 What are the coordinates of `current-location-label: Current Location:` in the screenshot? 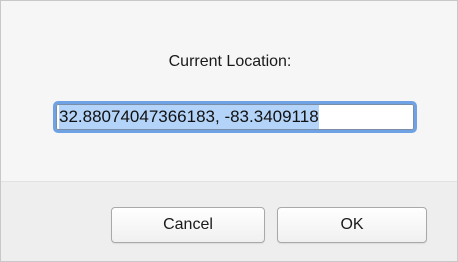 It's located at (230, 61).